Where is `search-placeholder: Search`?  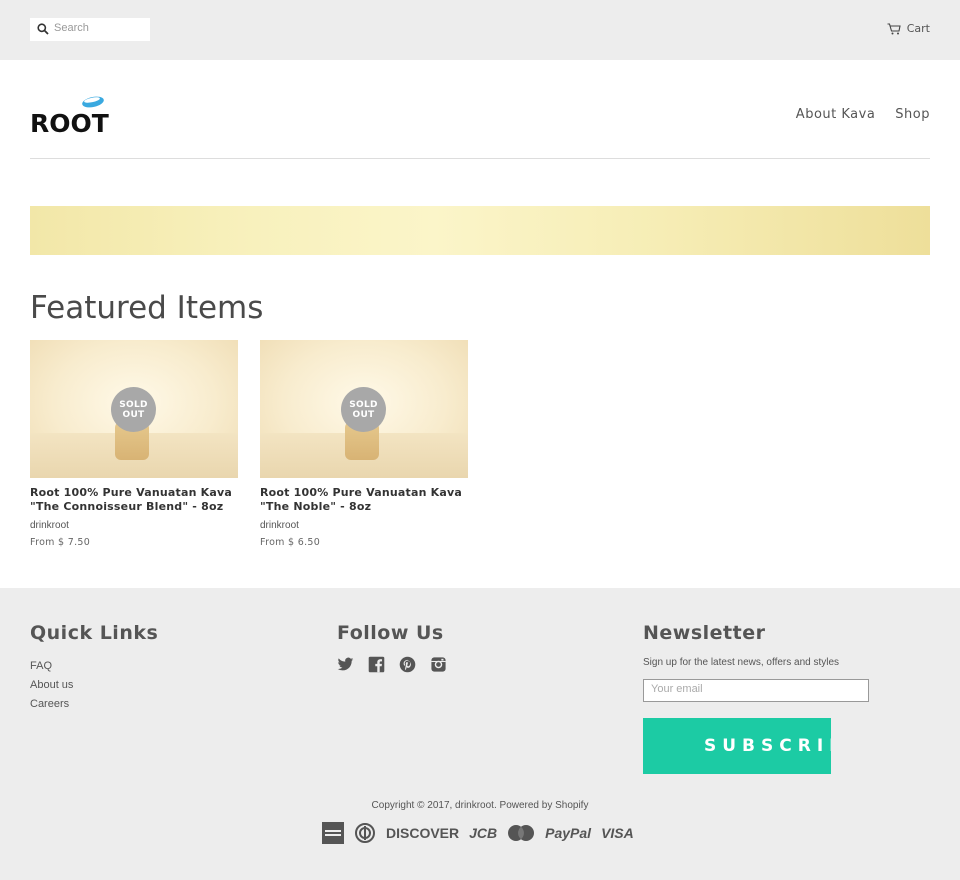 search-placeholder: Search is located at coordinates (71, 28).